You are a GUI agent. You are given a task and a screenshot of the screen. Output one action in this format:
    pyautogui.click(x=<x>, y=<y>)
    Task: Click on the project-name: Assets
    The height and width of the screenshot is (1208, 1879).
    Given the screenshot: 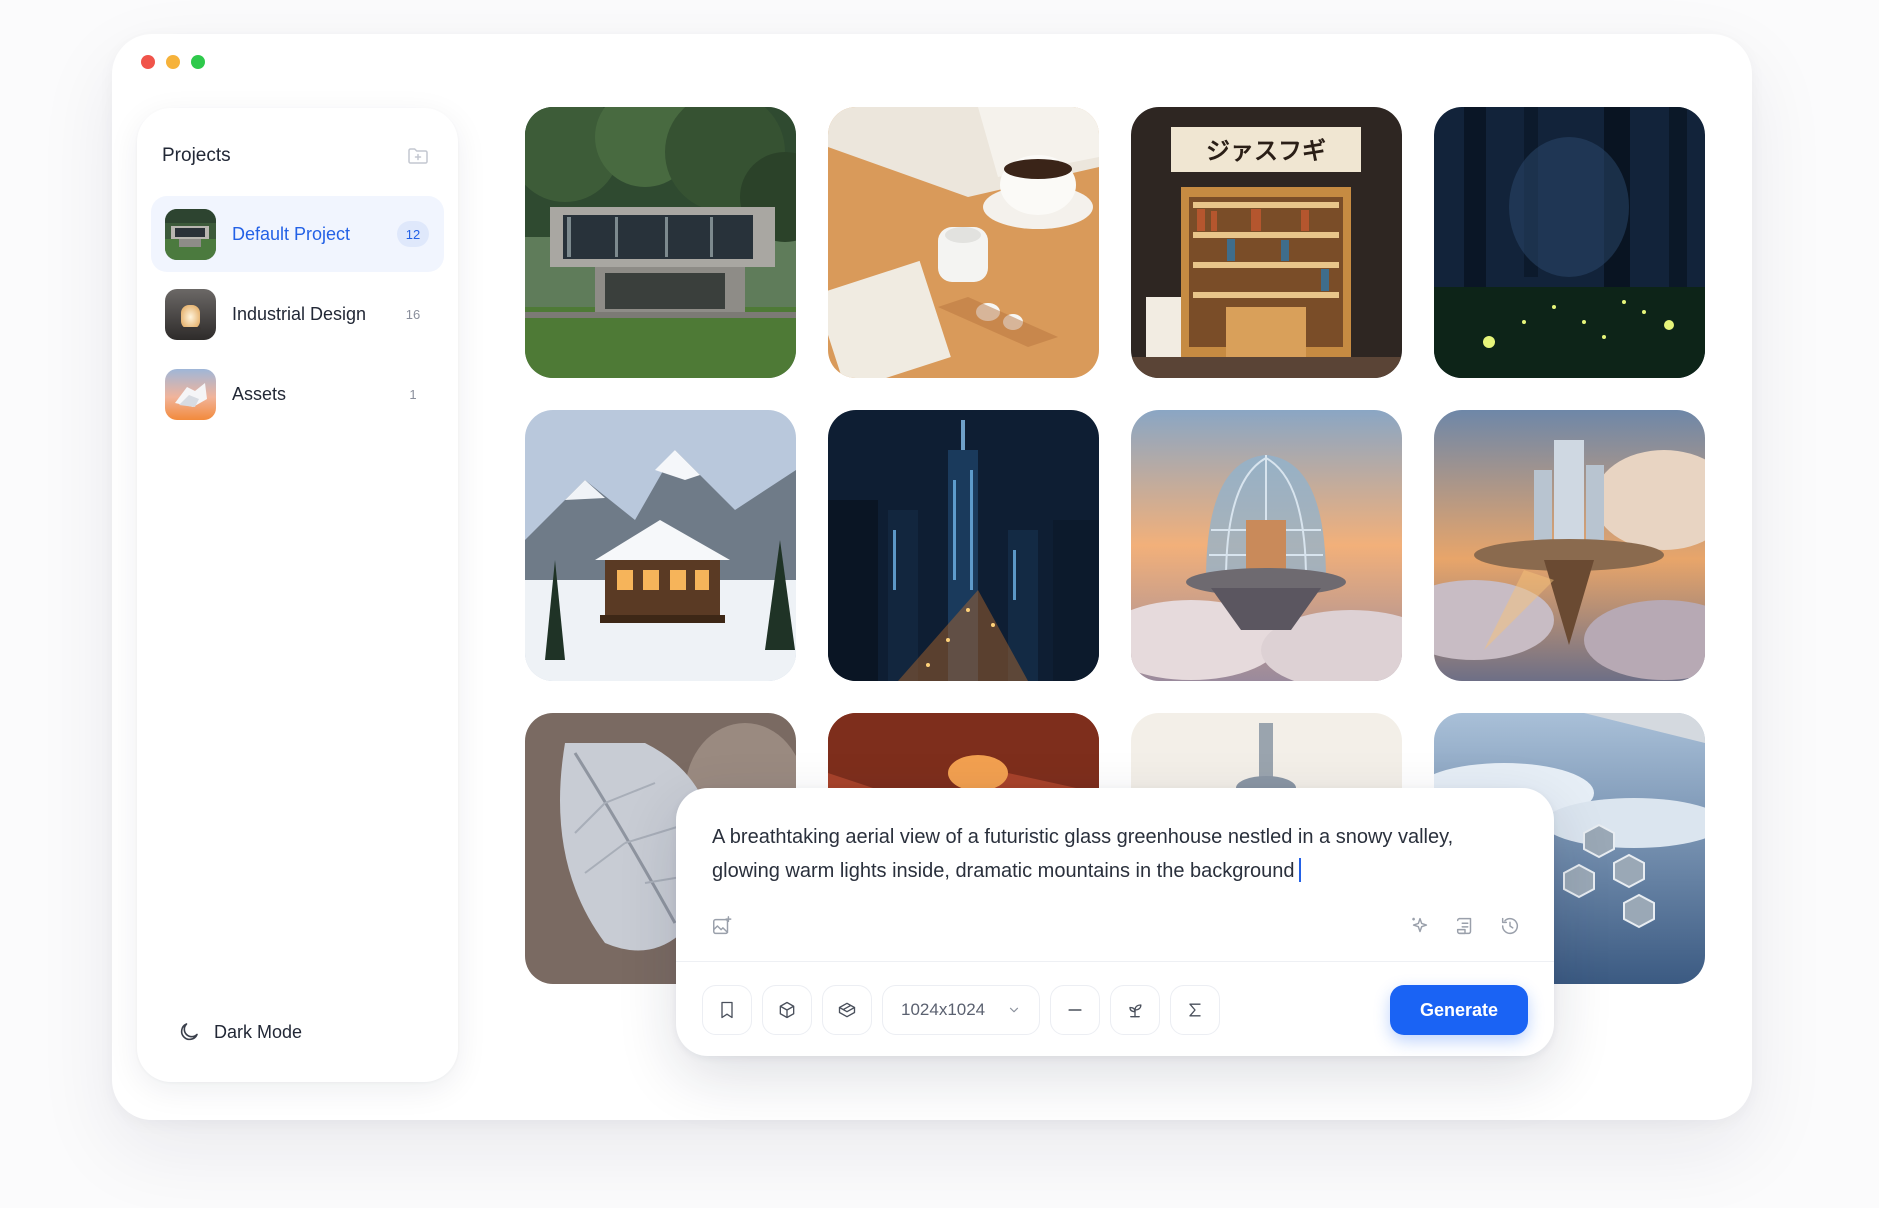 What is the action you would take?
    pyautogui.click(x=259, y=393)
    